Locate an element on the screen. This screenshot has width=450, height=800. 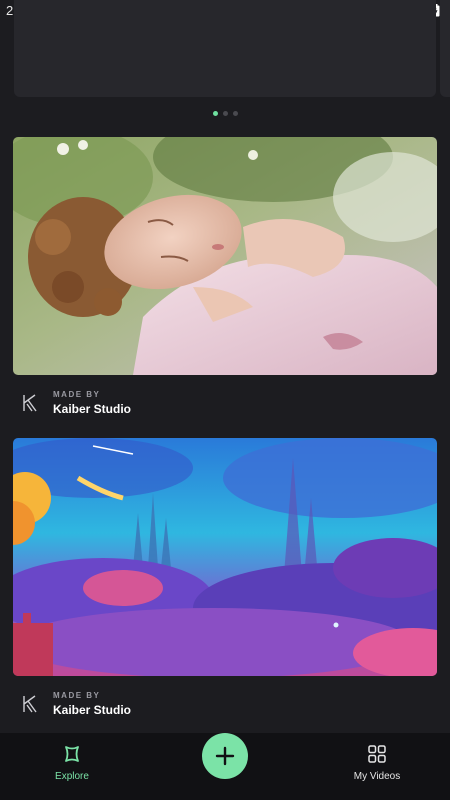
nav-explore: Explore is located at coordinates (72, 763).